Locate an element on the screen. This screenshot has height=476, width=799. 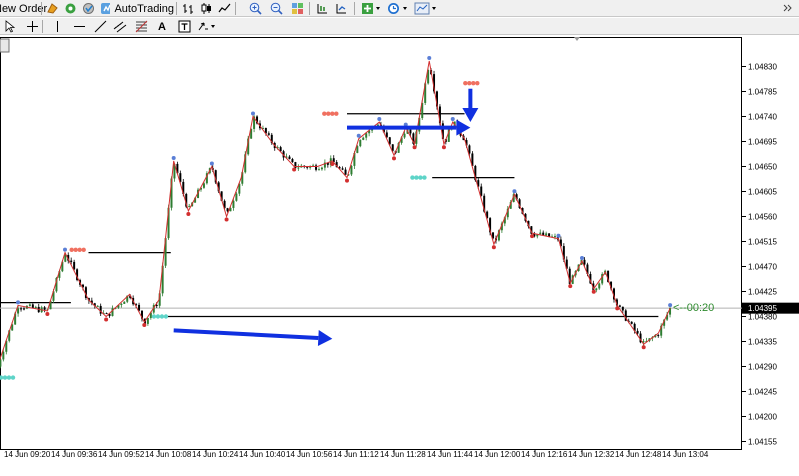
y-tick-label: 1.04560 is located at coordinates (762, 217).